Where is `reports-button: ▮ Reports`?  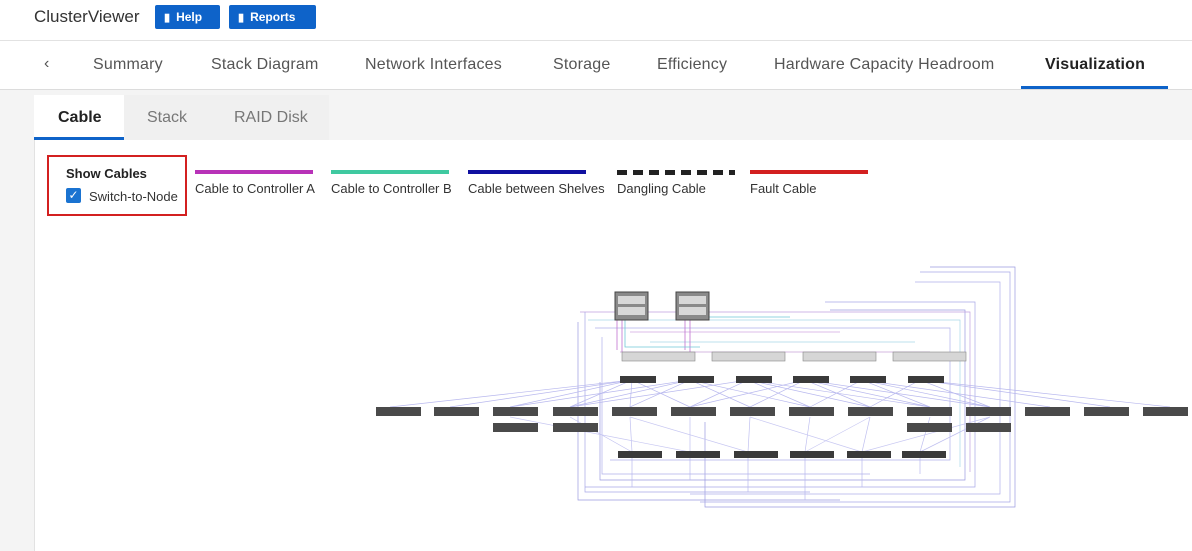
reports-button: ▮ Reports is located at coordinates (272, 17).